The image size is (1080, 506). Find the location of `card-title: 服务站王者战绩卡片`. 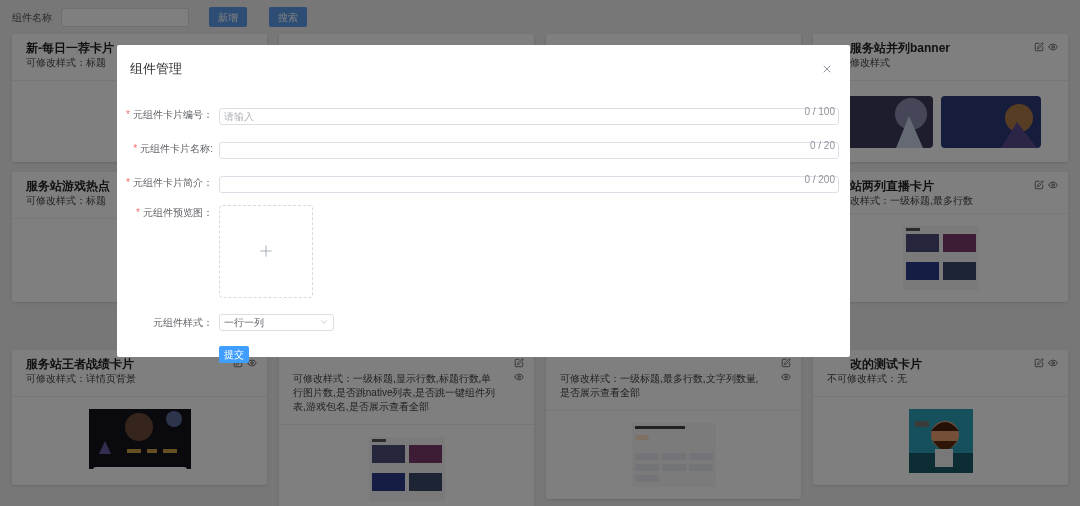

card-title: 服务站王者战绩卡片 is located at coordinates (80, 364).